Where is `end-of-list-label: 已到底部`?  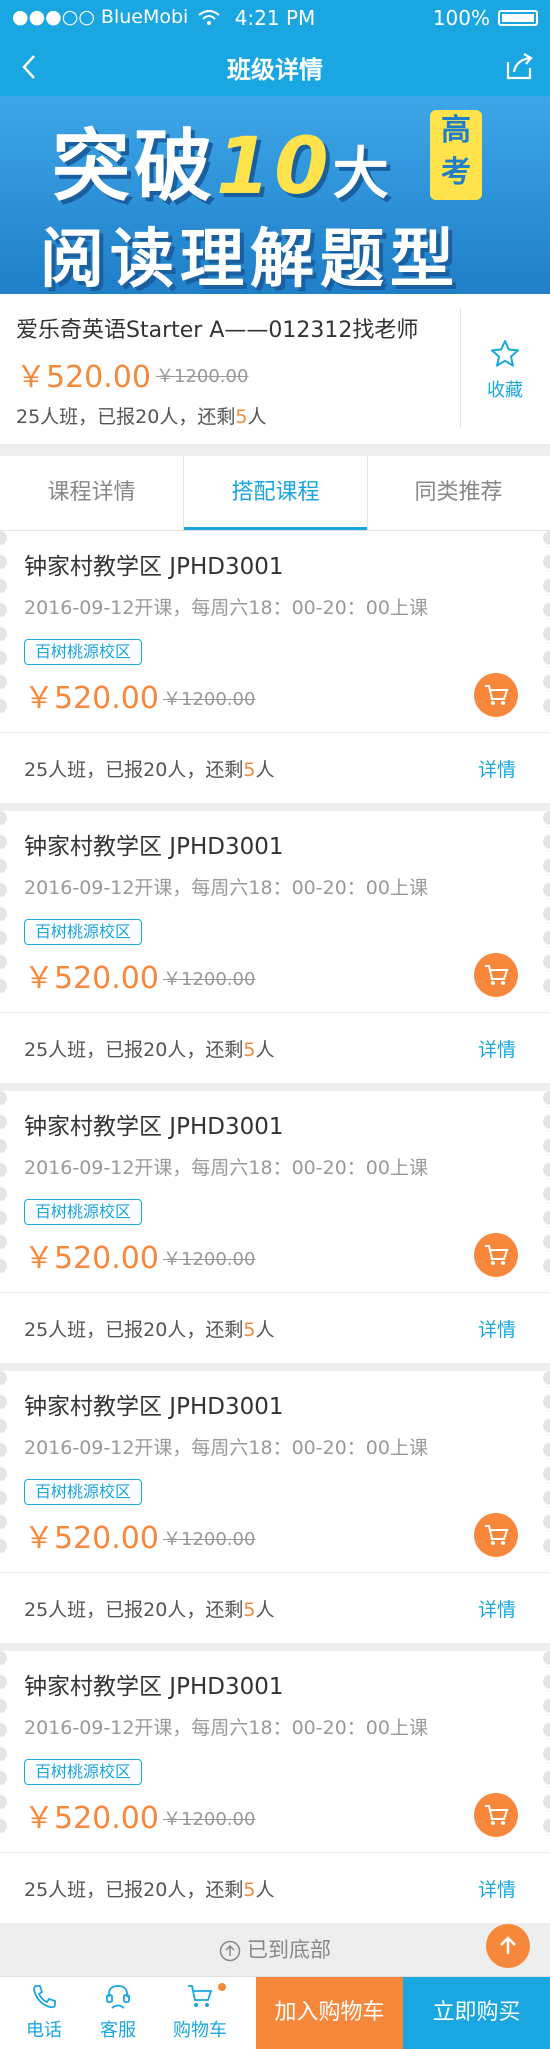 end-of-list-label: 已到底部 is located at coordinates (289, 1950).